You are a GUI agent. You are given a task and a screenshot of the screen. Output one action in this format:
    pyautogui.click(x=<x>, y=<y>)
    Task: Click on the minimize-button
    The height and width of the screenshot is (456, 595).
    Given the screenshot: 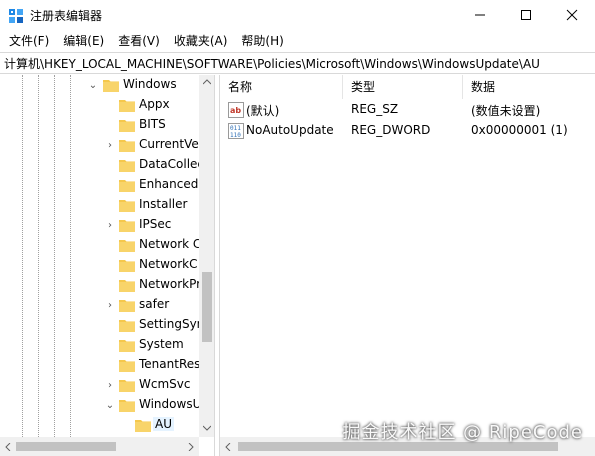 What is the action you would take?
    pyautogui.click(x=480, y=15)
    